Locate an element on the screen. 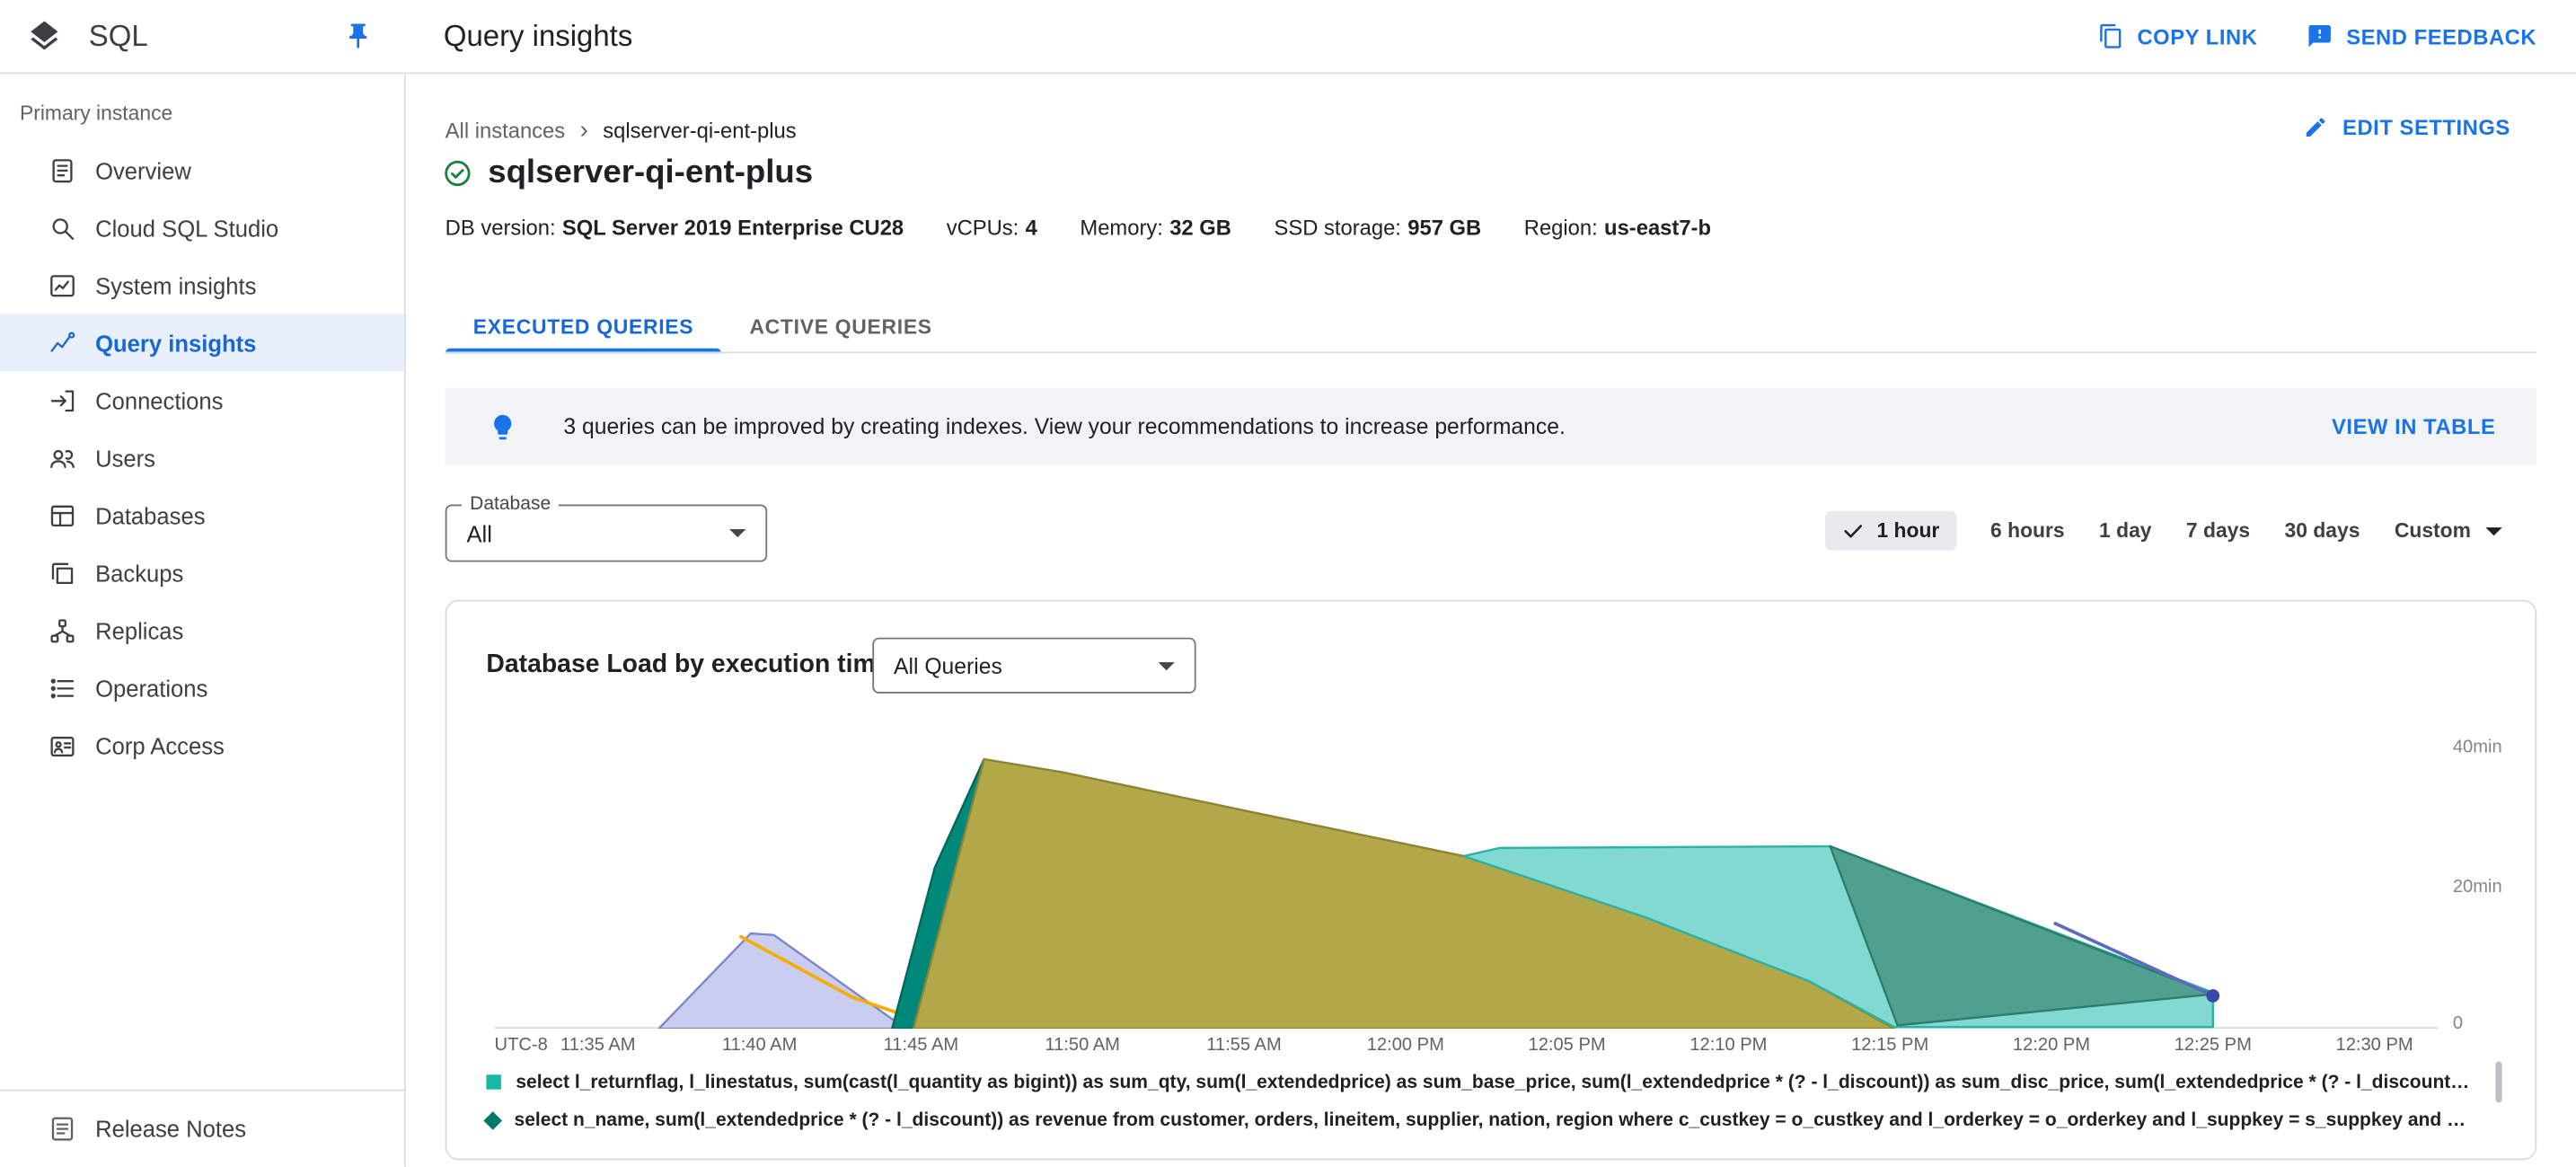 This screenshot has width=2576, height=1167. card-title: Database Load by execution time is located at coordinates (688, 664).